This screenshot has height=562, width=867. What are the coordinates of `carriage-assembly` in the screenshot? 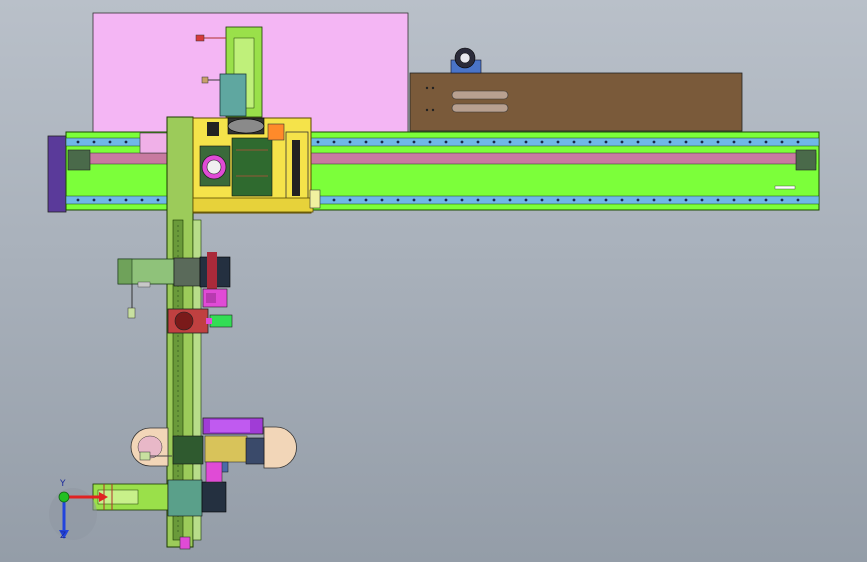 It's located at (256, 165).